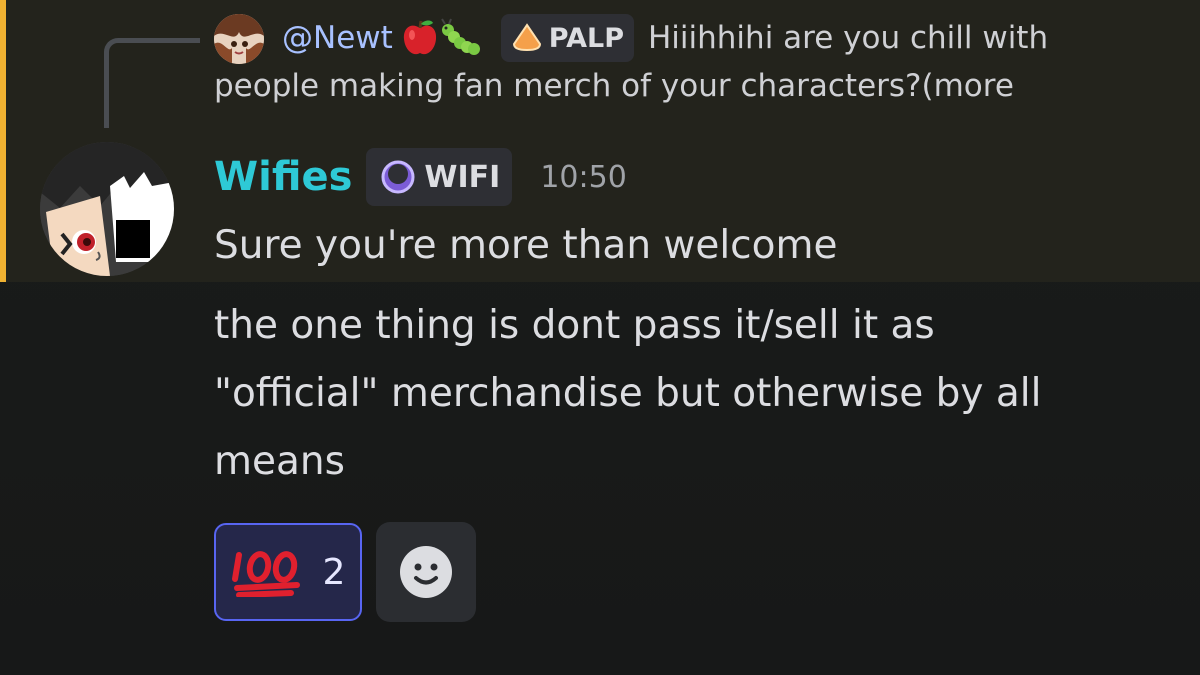  I want to click on author-server-tag: WIFI, so click(439, 177).